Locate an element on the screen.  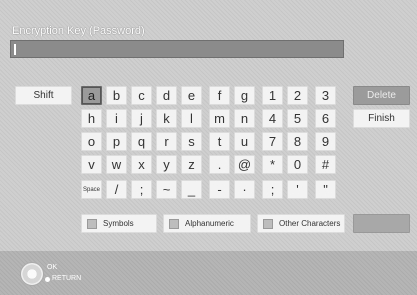
text-cursor is located at coordinates (15, 49).